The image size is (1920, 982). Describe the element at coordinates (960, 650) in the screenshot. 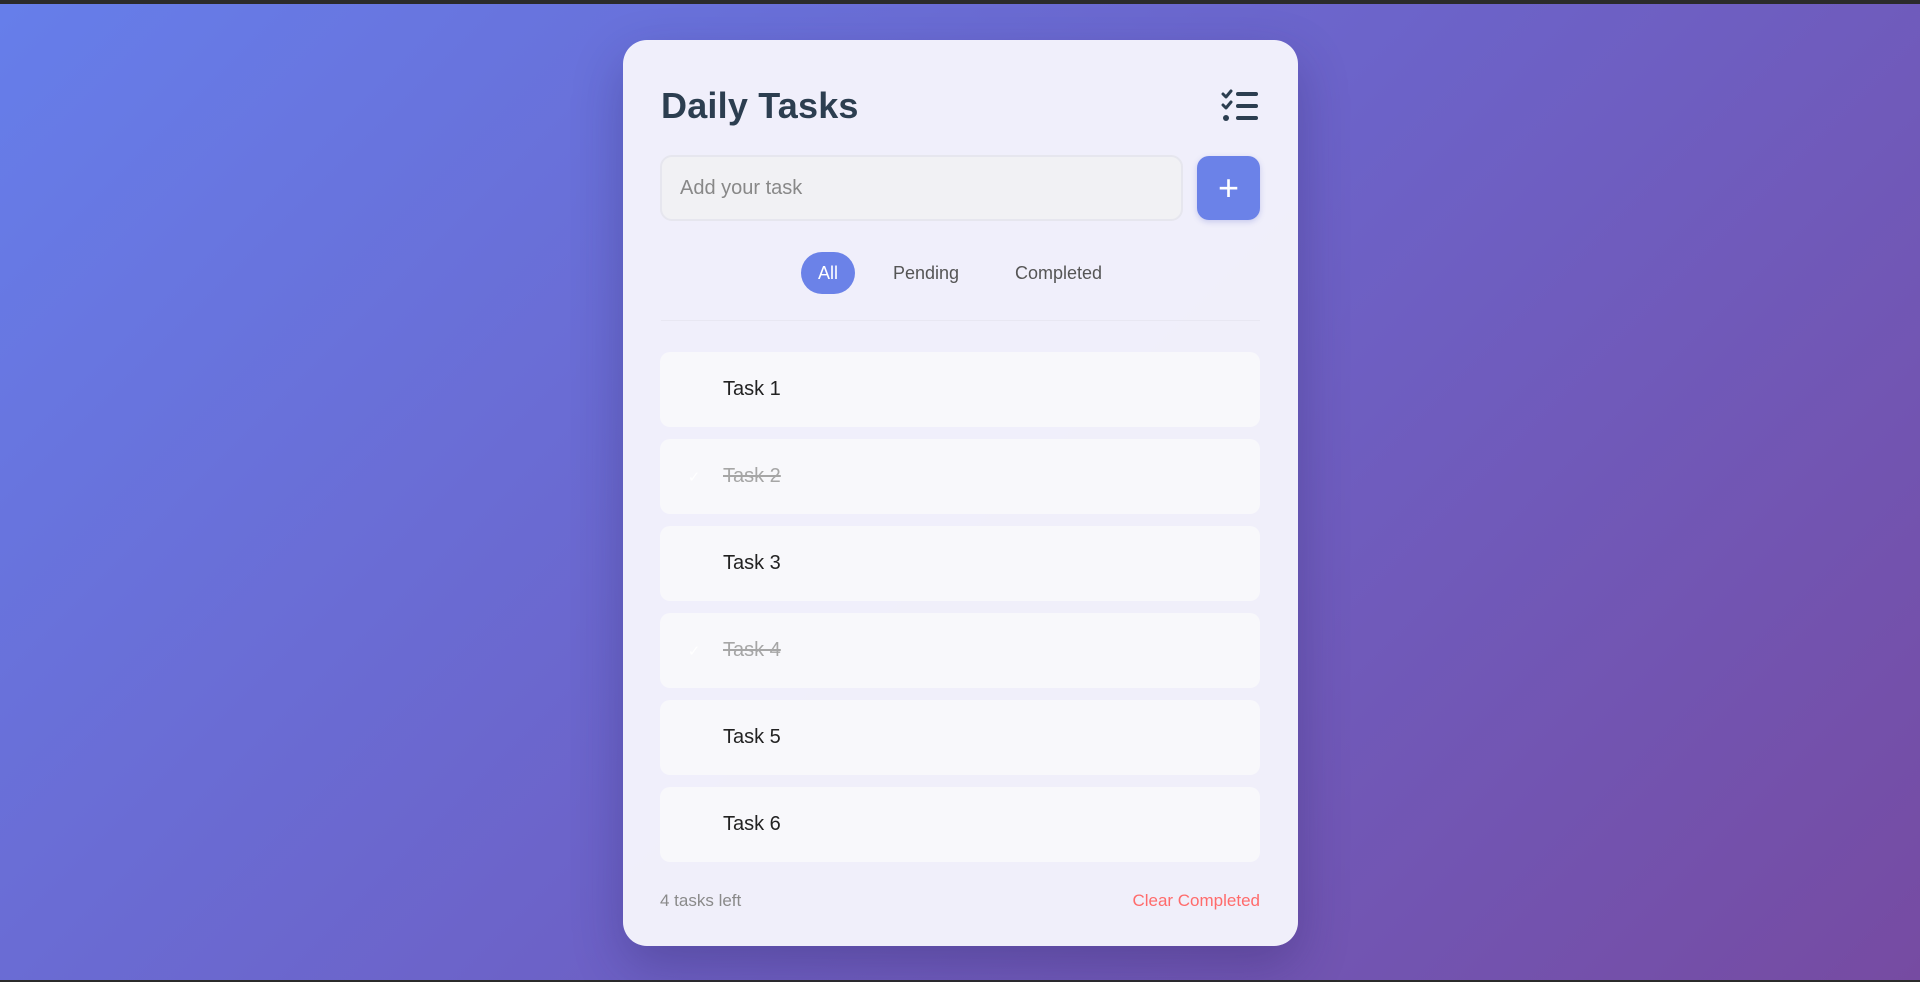

I see `task-item: ✓ Task 4` at that location.